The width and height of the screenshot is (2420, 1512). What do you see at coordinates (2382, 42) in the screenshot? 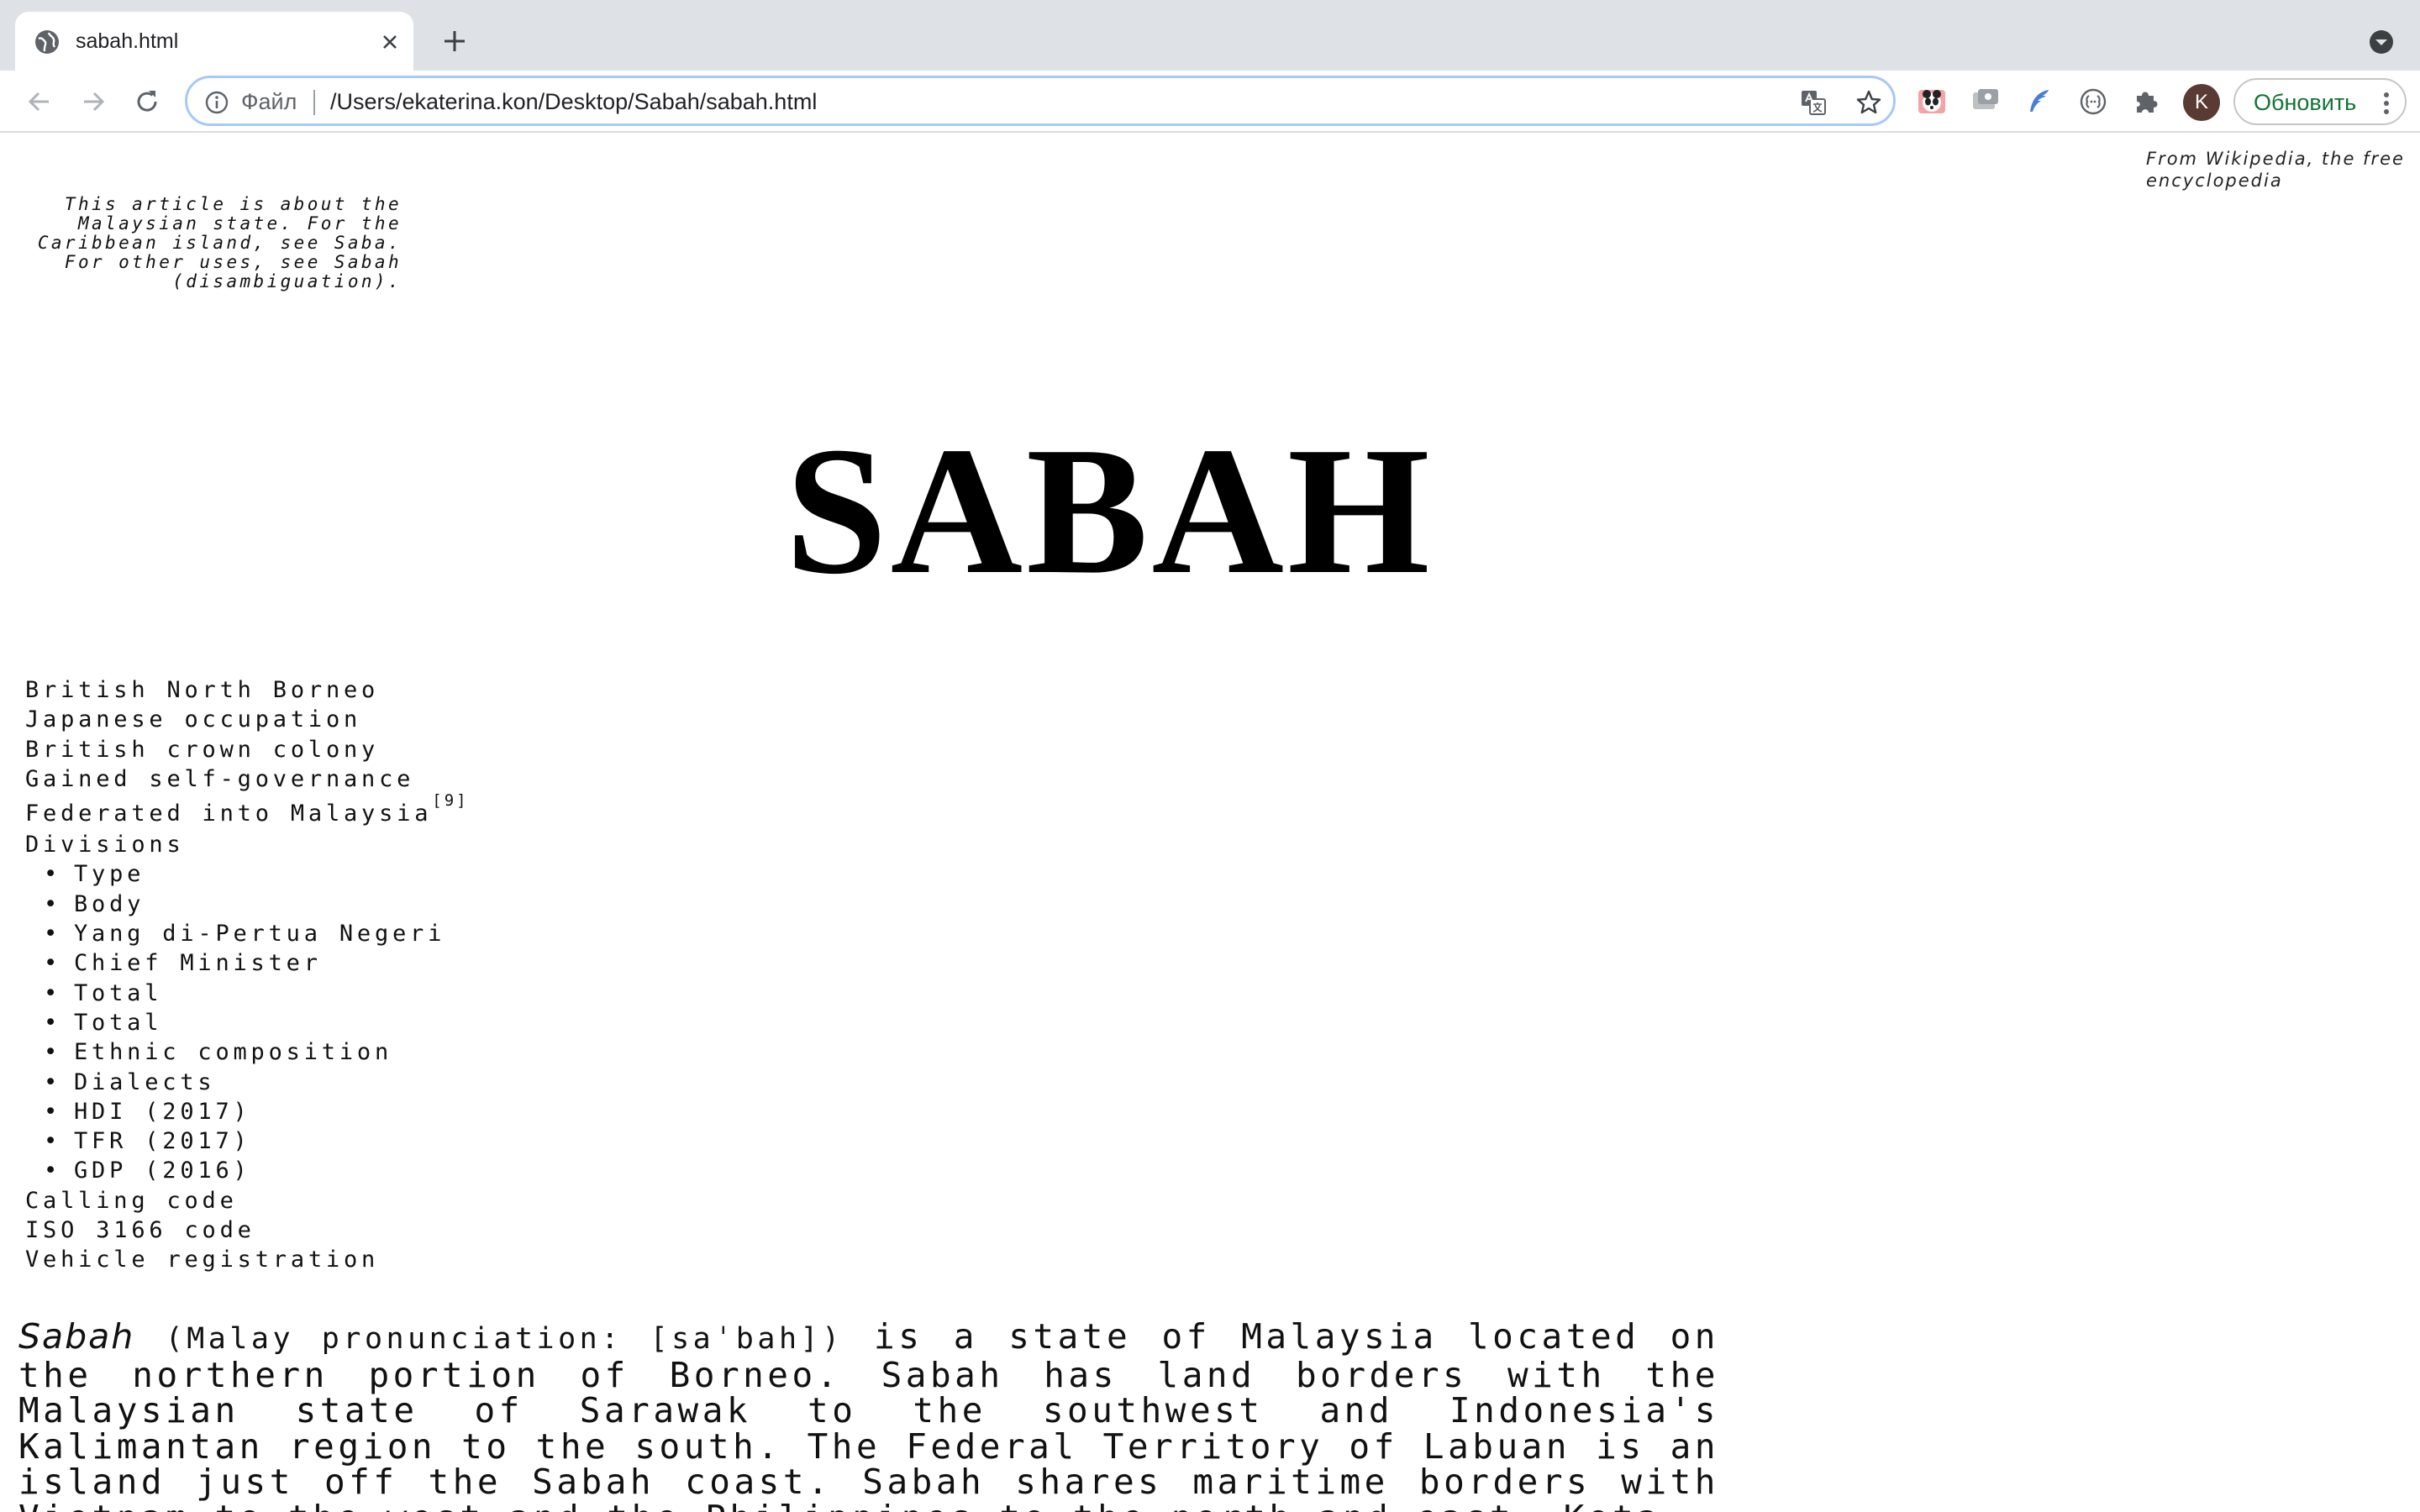
I see `tab-search-chevron-down-icon` at bounding box center [2382, 42].